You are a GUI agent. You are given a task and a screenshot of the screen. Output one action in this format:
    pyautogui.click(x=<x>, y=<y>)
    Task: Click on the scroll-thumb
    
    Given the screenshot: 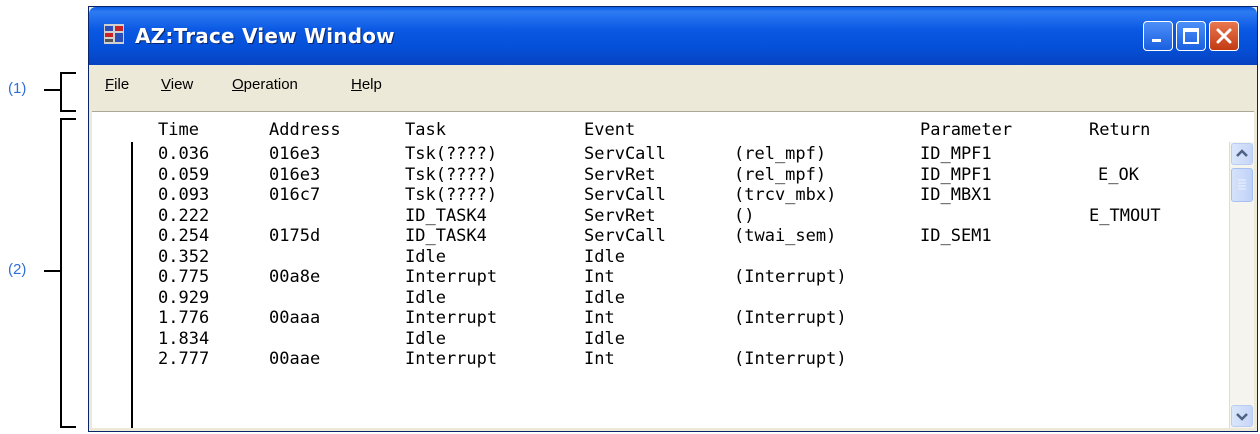 What is the action you would take?
    pyautogui.click(x=1242, y=185)
    